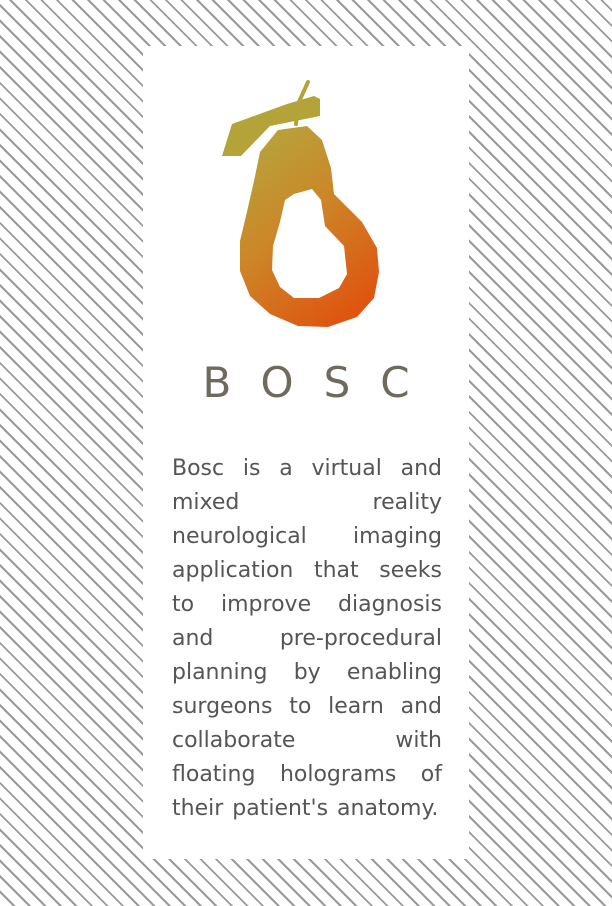 This screenshot has width=612, height=906. What do you see at coordinates (309, 226) in the screenshot?
I see `pear-body` at bounding box center [309, 226].